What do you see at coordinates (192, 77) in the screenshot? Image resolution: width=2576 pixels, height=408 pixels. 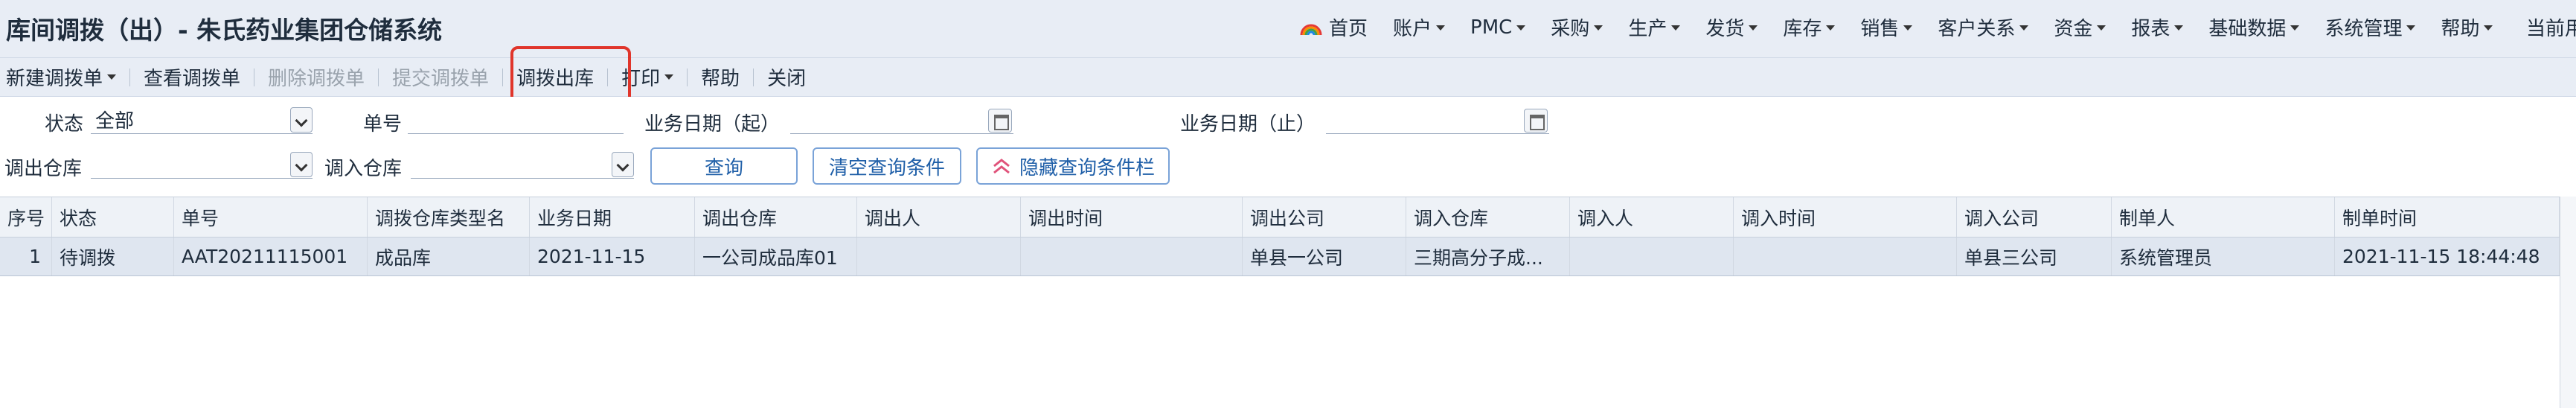 I see `view-transfer-button: 查看调拨单` at bounding box center [192, 77].